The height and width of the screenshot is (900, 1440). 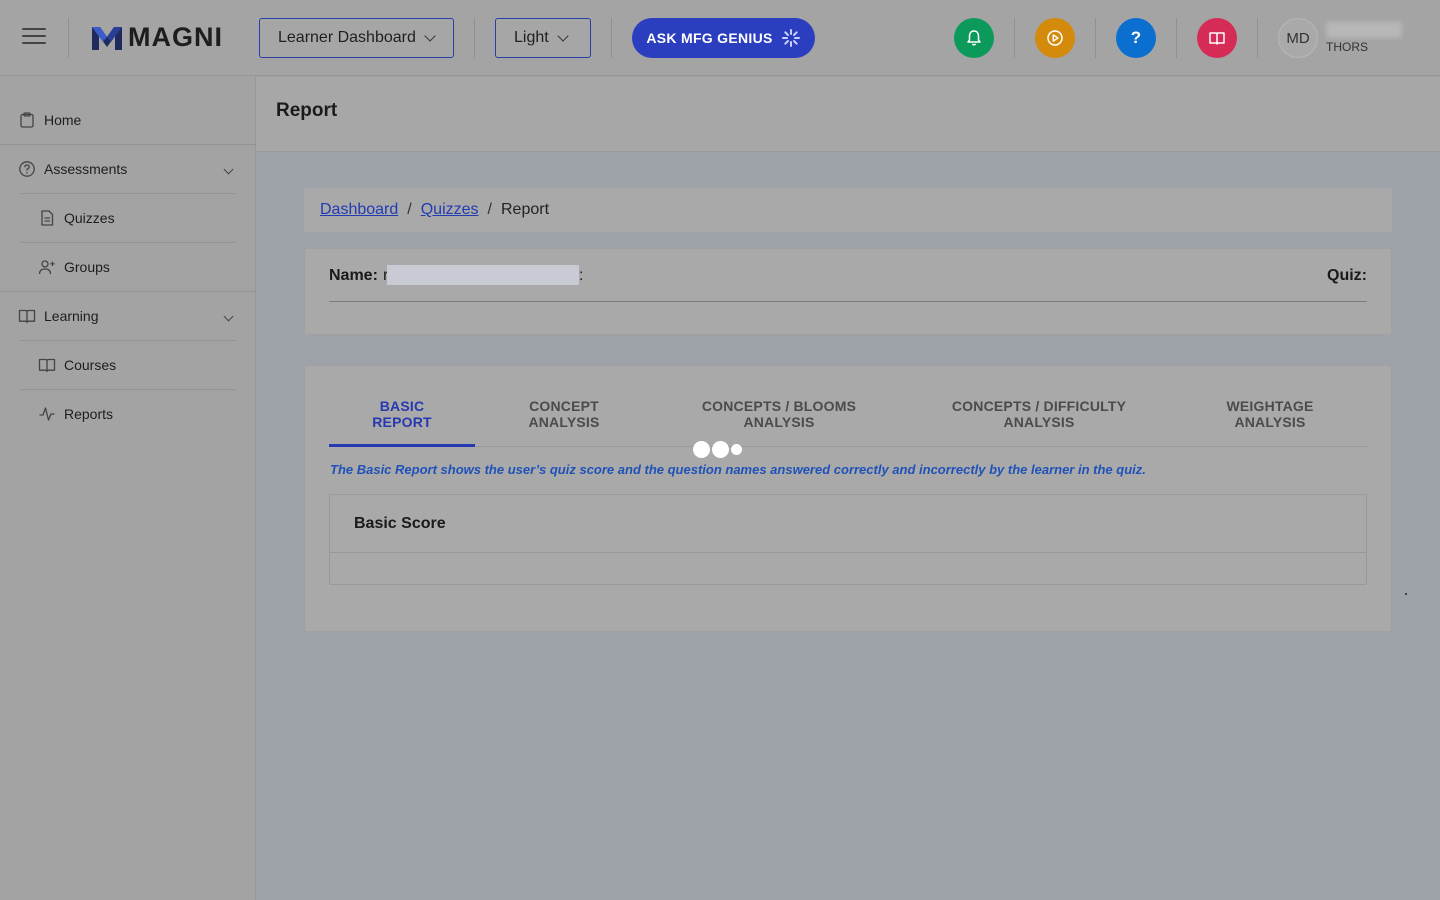 I want to click on notifications-button, so click(x=974, y=38).